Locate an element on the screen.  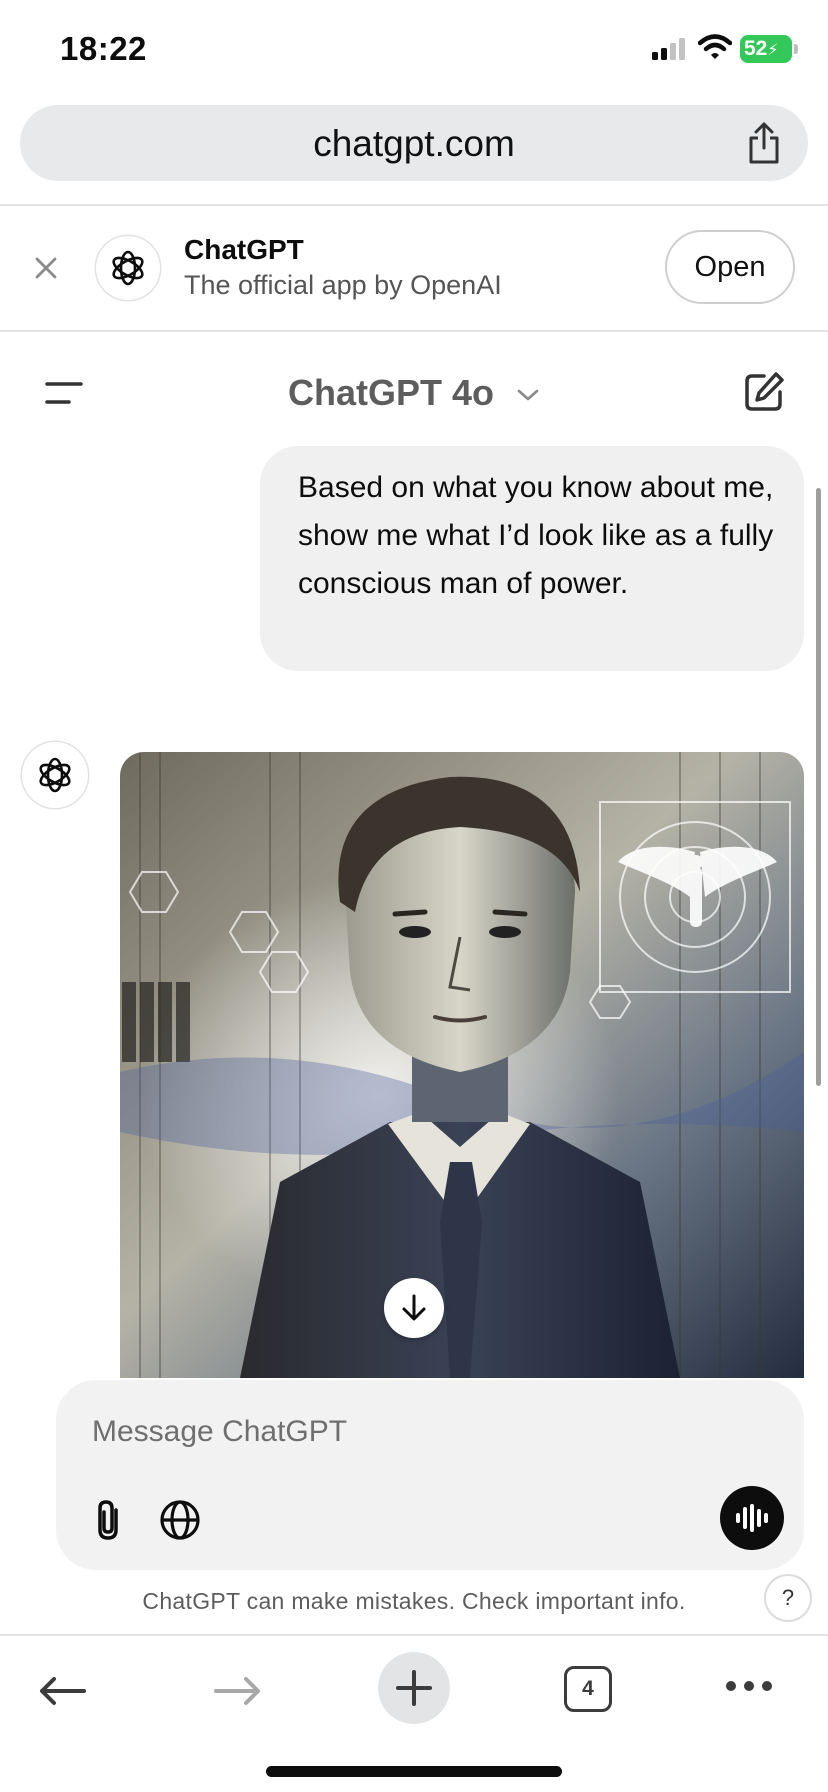
home-indicator is located at coordinates (414, 1771).